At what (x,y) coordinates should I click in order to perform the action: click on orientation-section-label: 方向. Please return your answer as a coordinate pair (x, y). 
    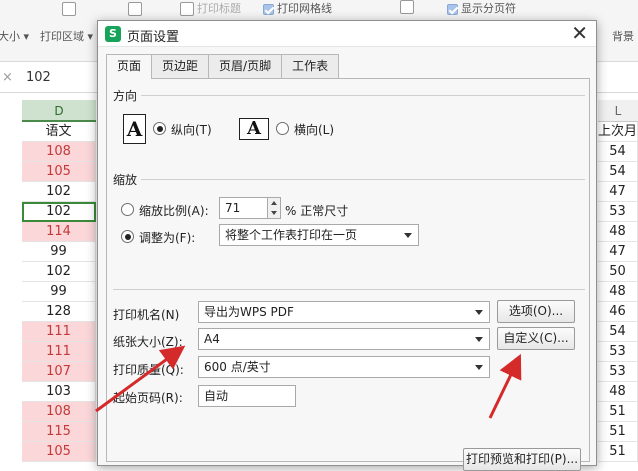
    Looking at the image, I should click on (125, 96).